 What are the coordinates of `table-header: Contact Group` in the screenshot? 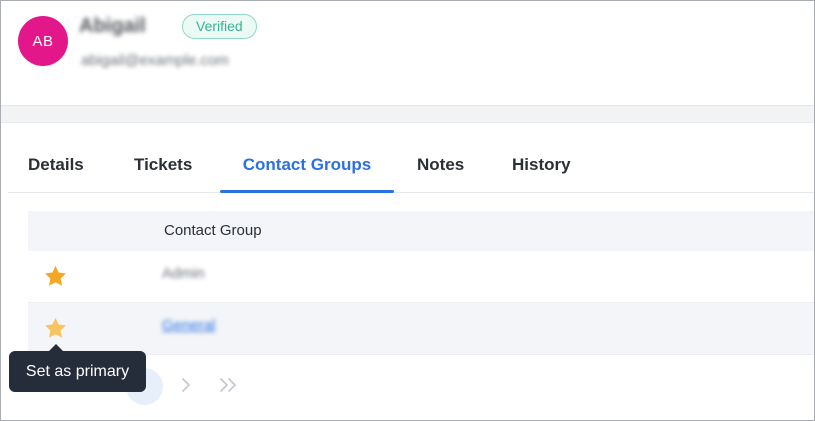 It's located at (421, 231).